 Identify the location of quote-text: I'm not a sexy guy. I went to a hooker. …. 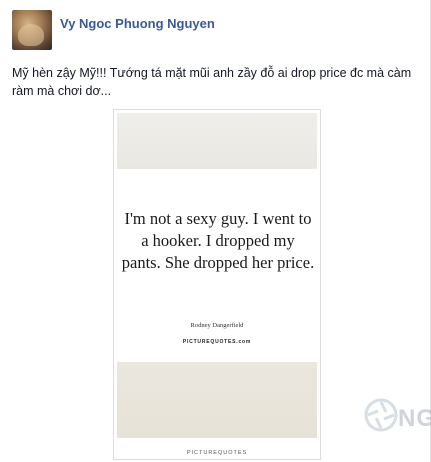
(218, 240).